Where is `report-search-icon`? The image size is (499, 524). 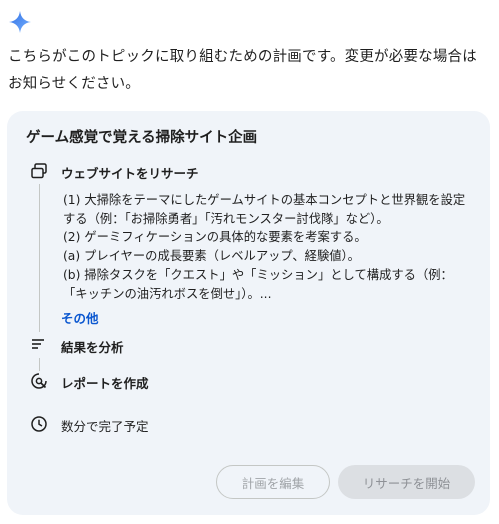
report-search-icon is located at coordinates (39, 381).